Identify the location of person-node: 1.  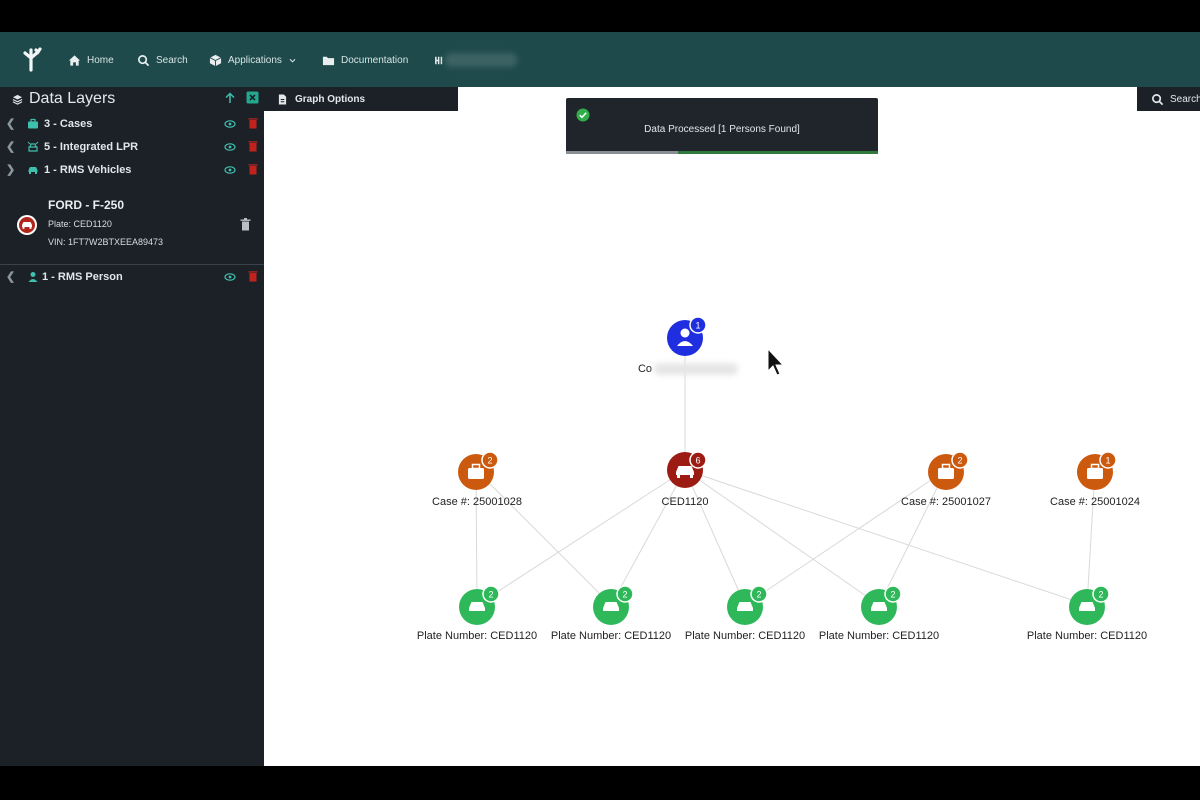
(687, 336).